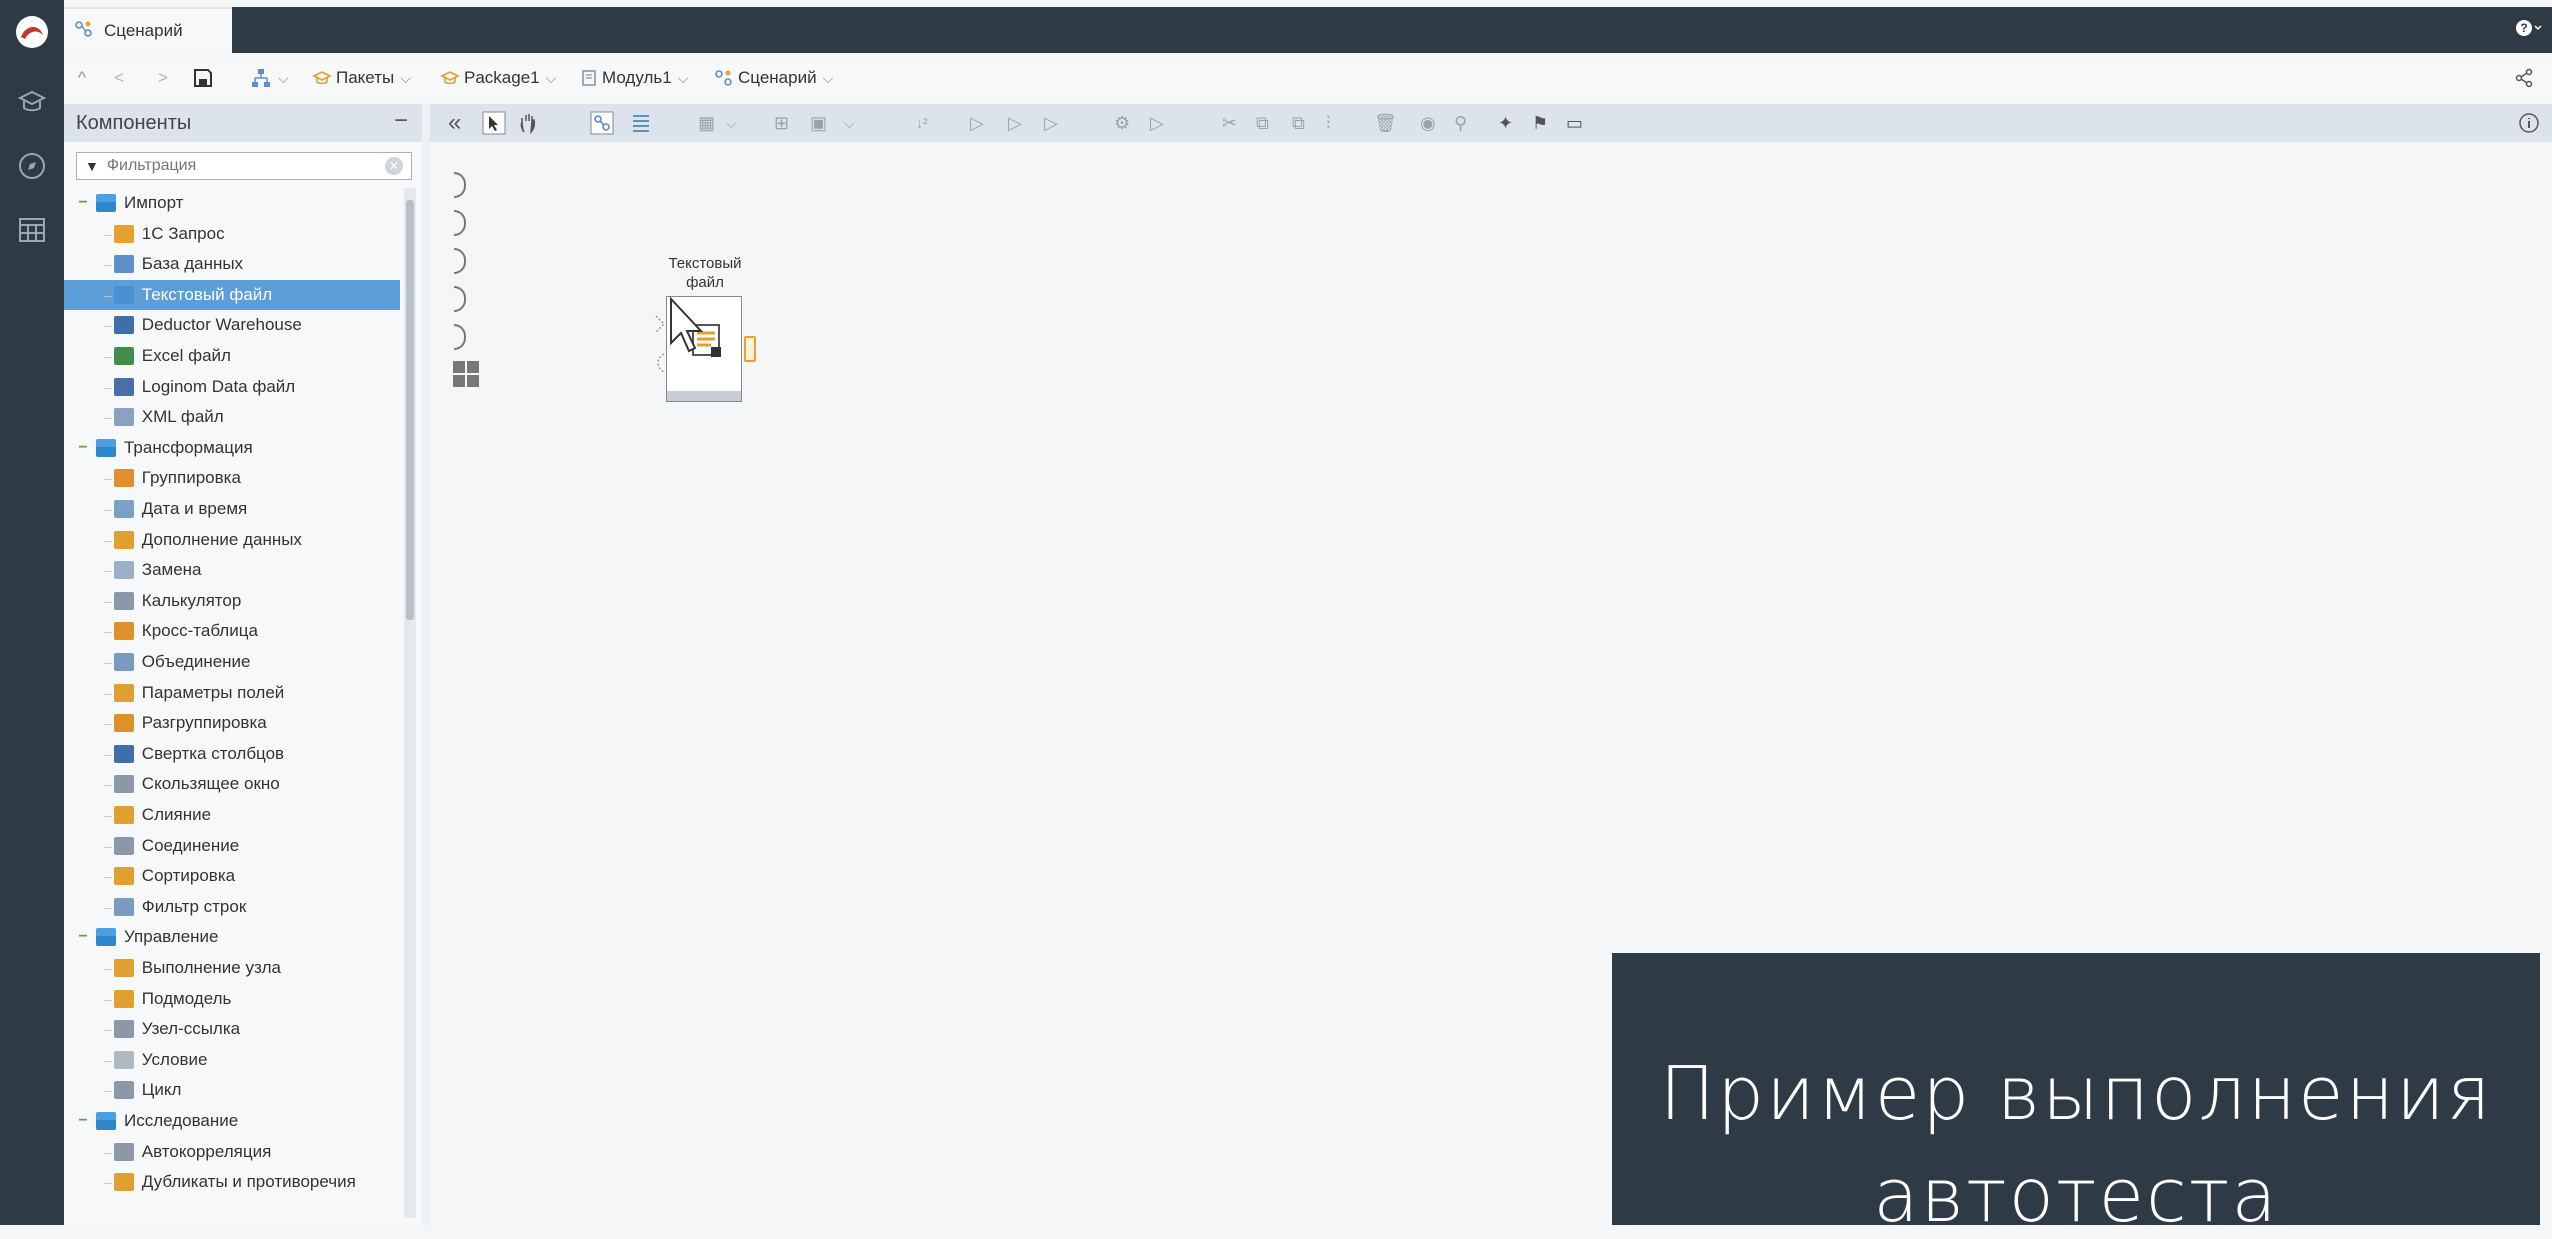 This screenshot has width=2552, height=1239. Describe the element at coordinates (232, 203) in the screenshot. I see `tree-folder: − Импорт` at that location.